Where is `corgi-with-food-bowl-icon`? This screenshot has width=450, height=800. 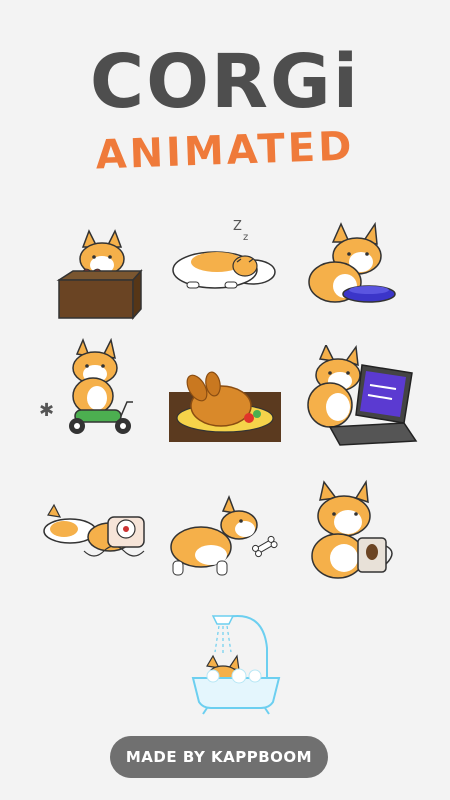 corgi-with-food-bowl-icon is located at coordinates (355, 275).